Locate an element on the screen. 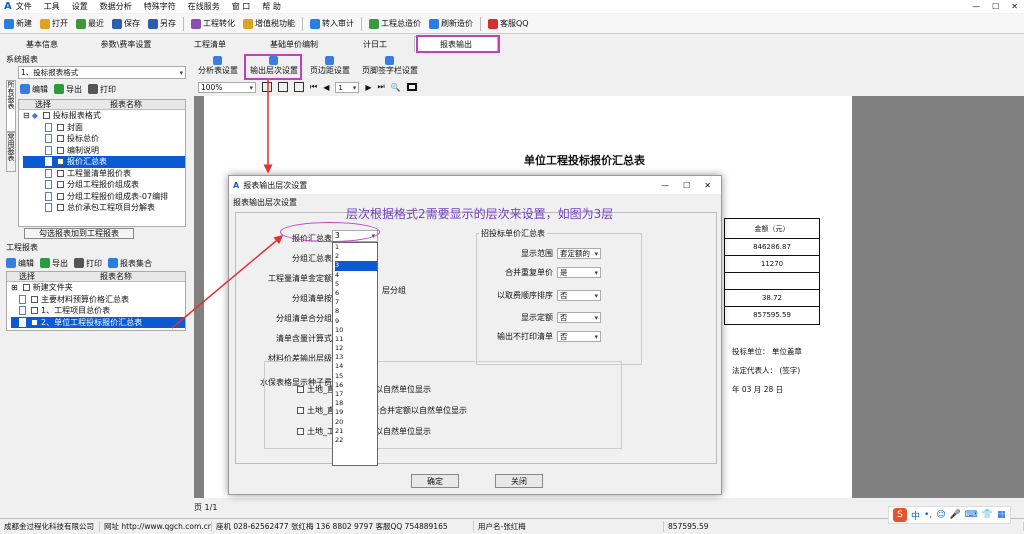  setting-combo: 套定额的 is located at coordinates (579, 253).